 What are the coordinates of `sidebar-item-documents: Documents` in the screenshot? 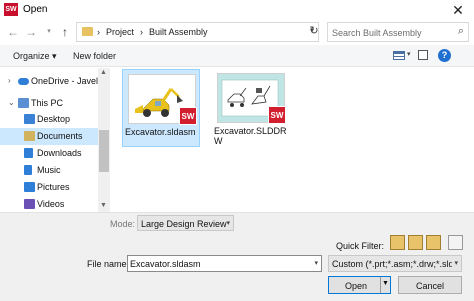 It's located at (49, 136).